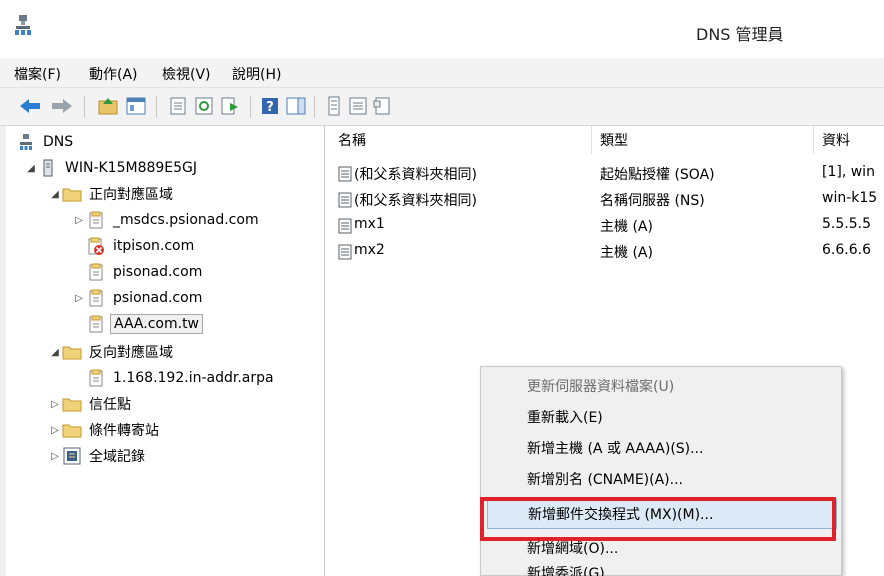 Image resolution: width=884 pixels, height=576 pixels. I want to click on tree-item-conditional-forwarders: ▷ 條件轉寄站, so click(105, 430).